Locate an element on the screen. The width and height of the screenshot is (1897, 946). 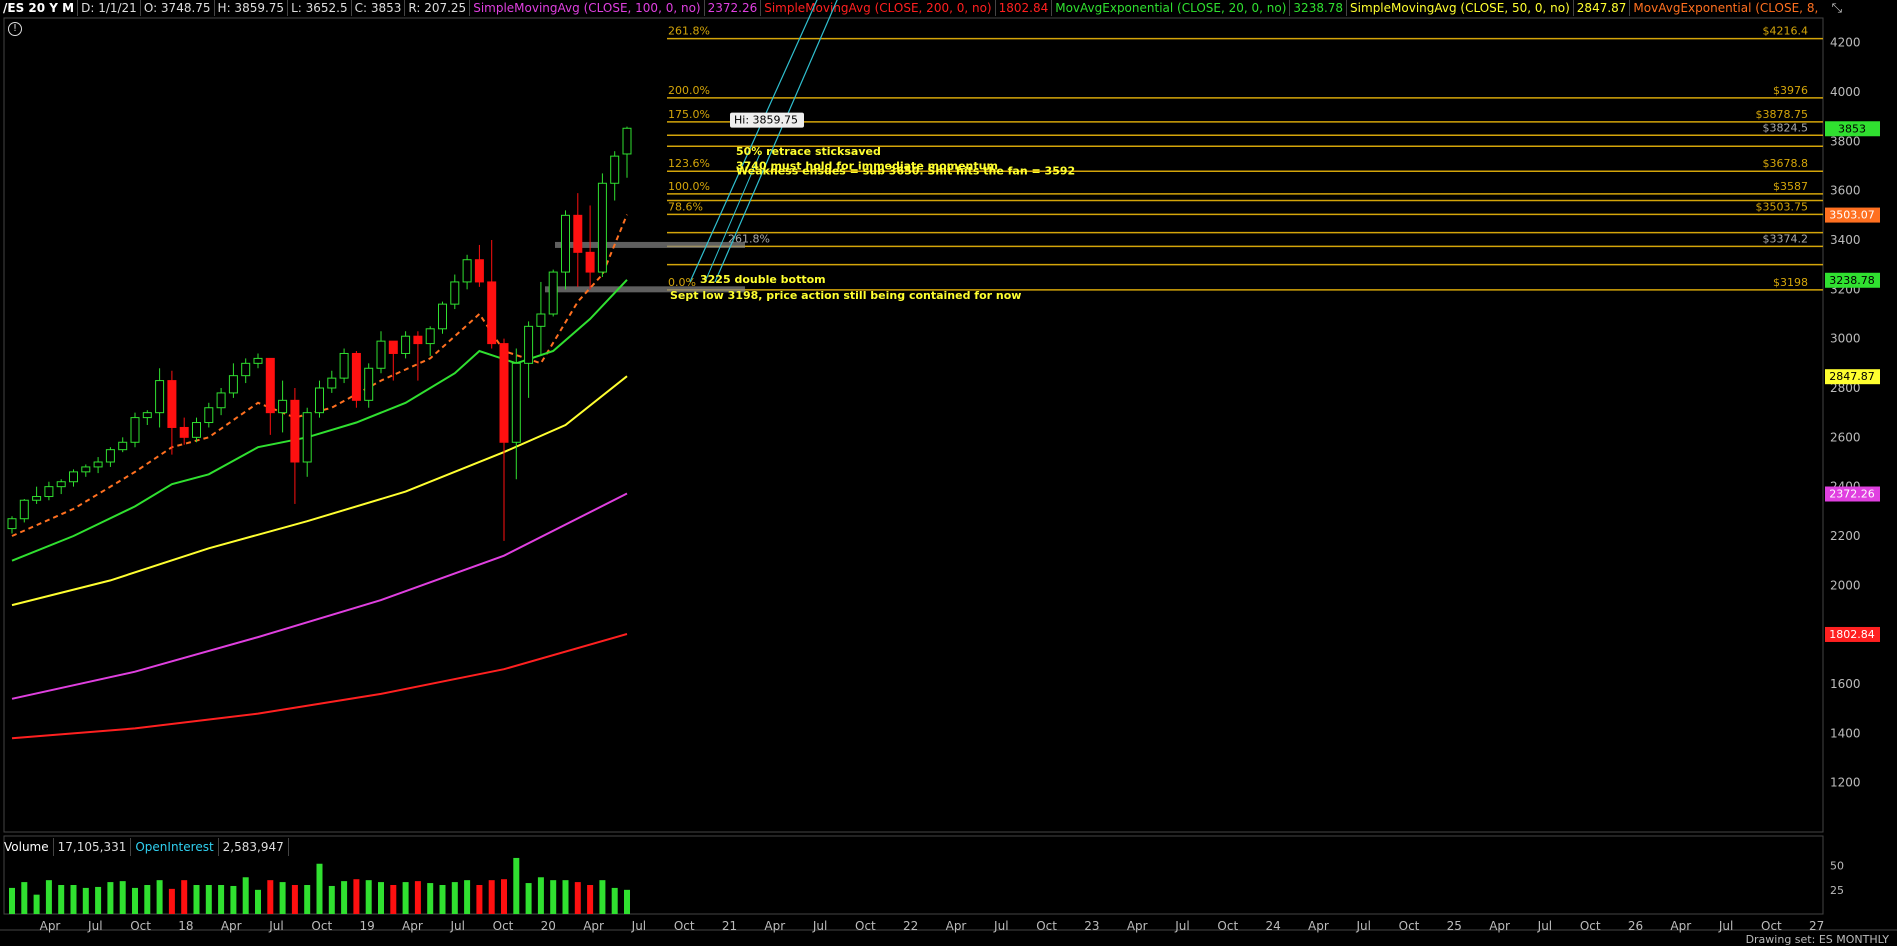
drawing-set-label: Drawing set: ES MONTHLY is located at coordinates (1817, 939).